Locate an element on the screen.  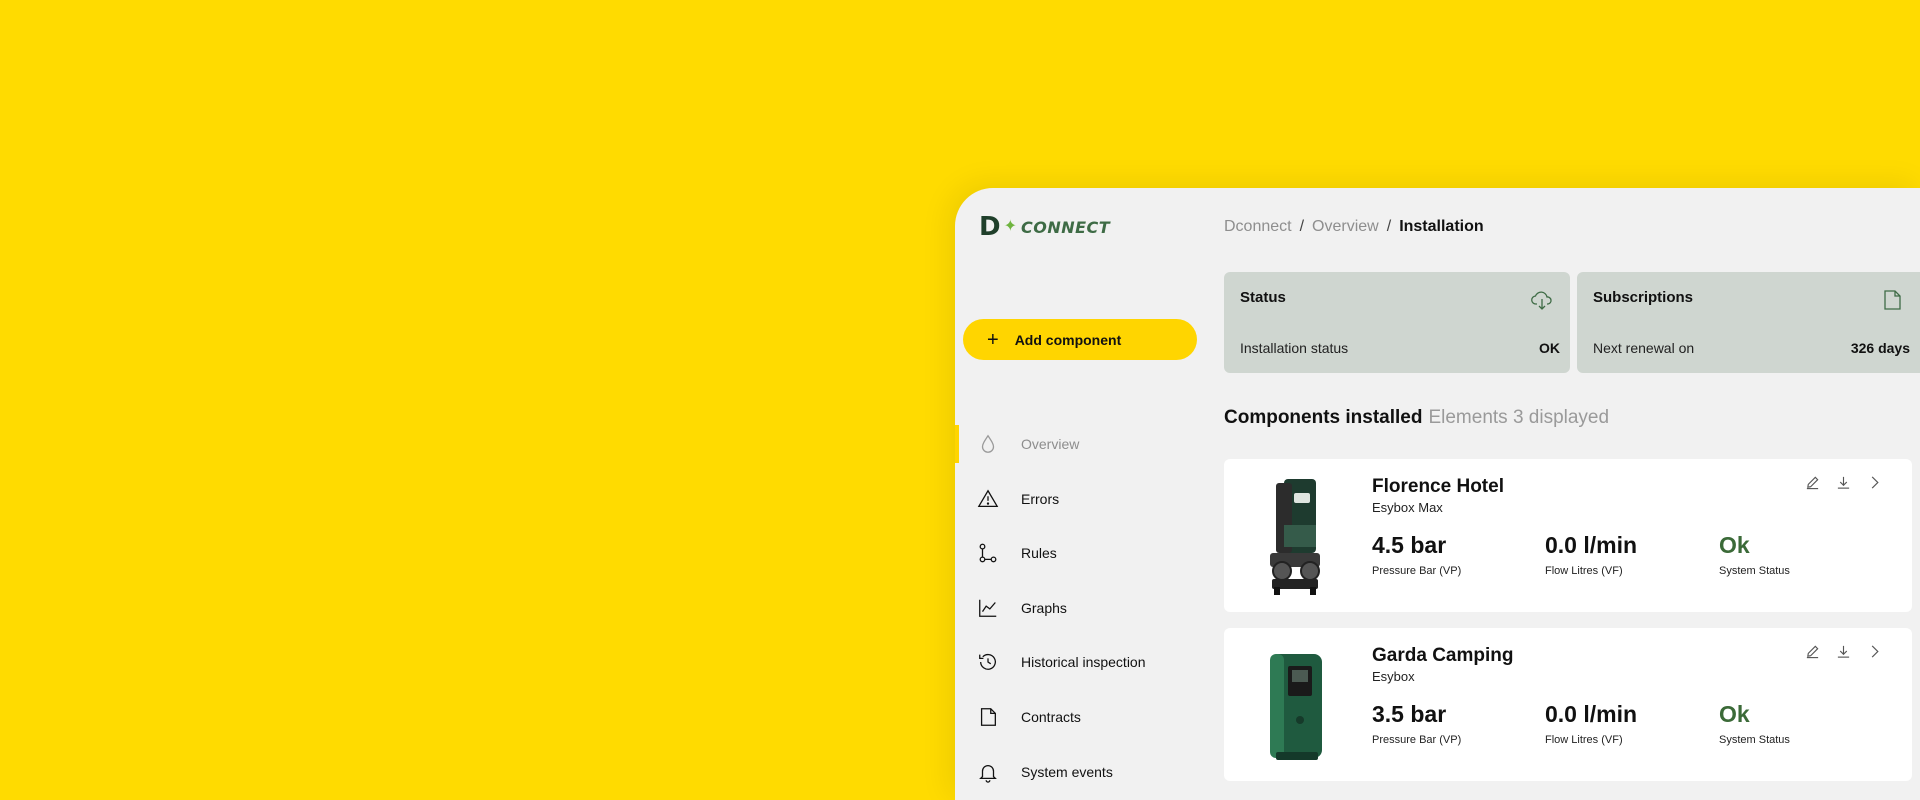
sidebar-item-label: Overview is located at coordinates (1050, 444).